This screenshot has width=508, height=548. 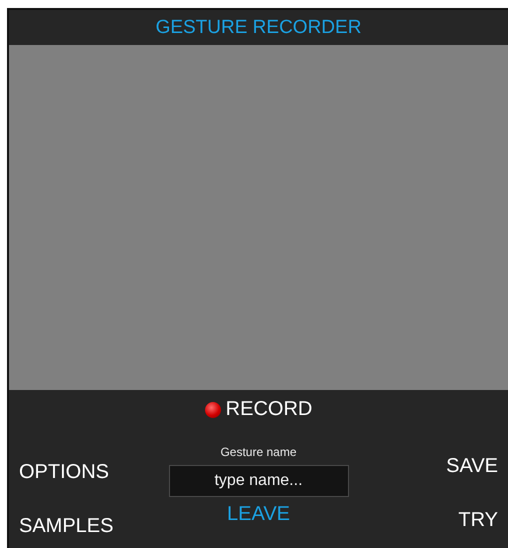 I want to click on save-button: SAVE, so click(x=472, y=466).